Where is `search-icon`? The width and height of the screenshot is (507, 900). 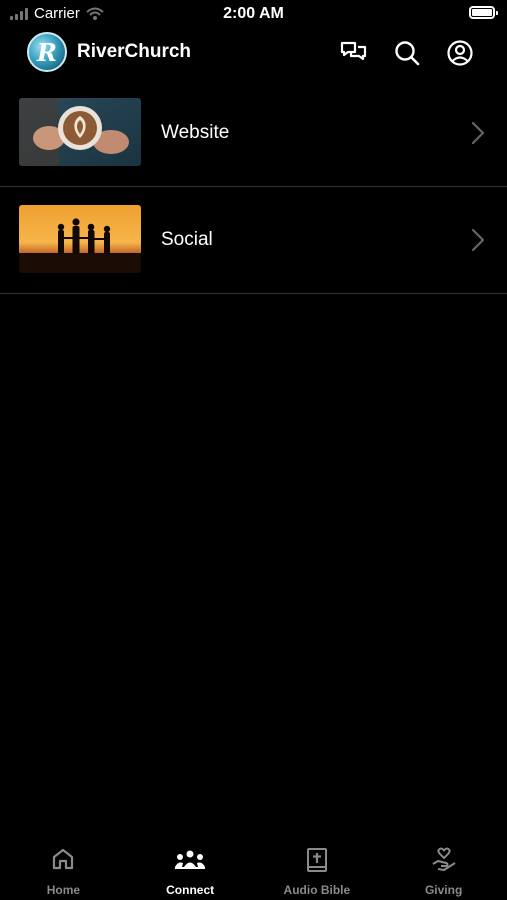 search-icon is located at coordinates (407, 53).